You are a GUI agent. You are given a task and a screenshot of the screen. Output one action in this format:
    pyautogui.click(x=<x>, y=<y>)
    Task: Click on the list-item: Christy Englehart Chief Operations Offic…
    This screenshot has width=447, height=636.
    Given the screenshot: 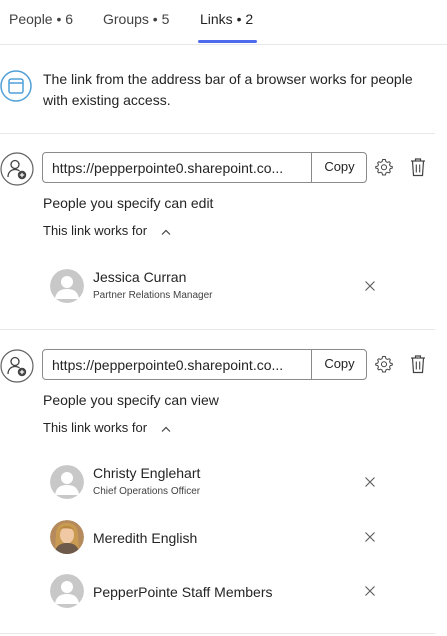 What is the action you would take?
    pyautogui.click(x=223, y=482)
    